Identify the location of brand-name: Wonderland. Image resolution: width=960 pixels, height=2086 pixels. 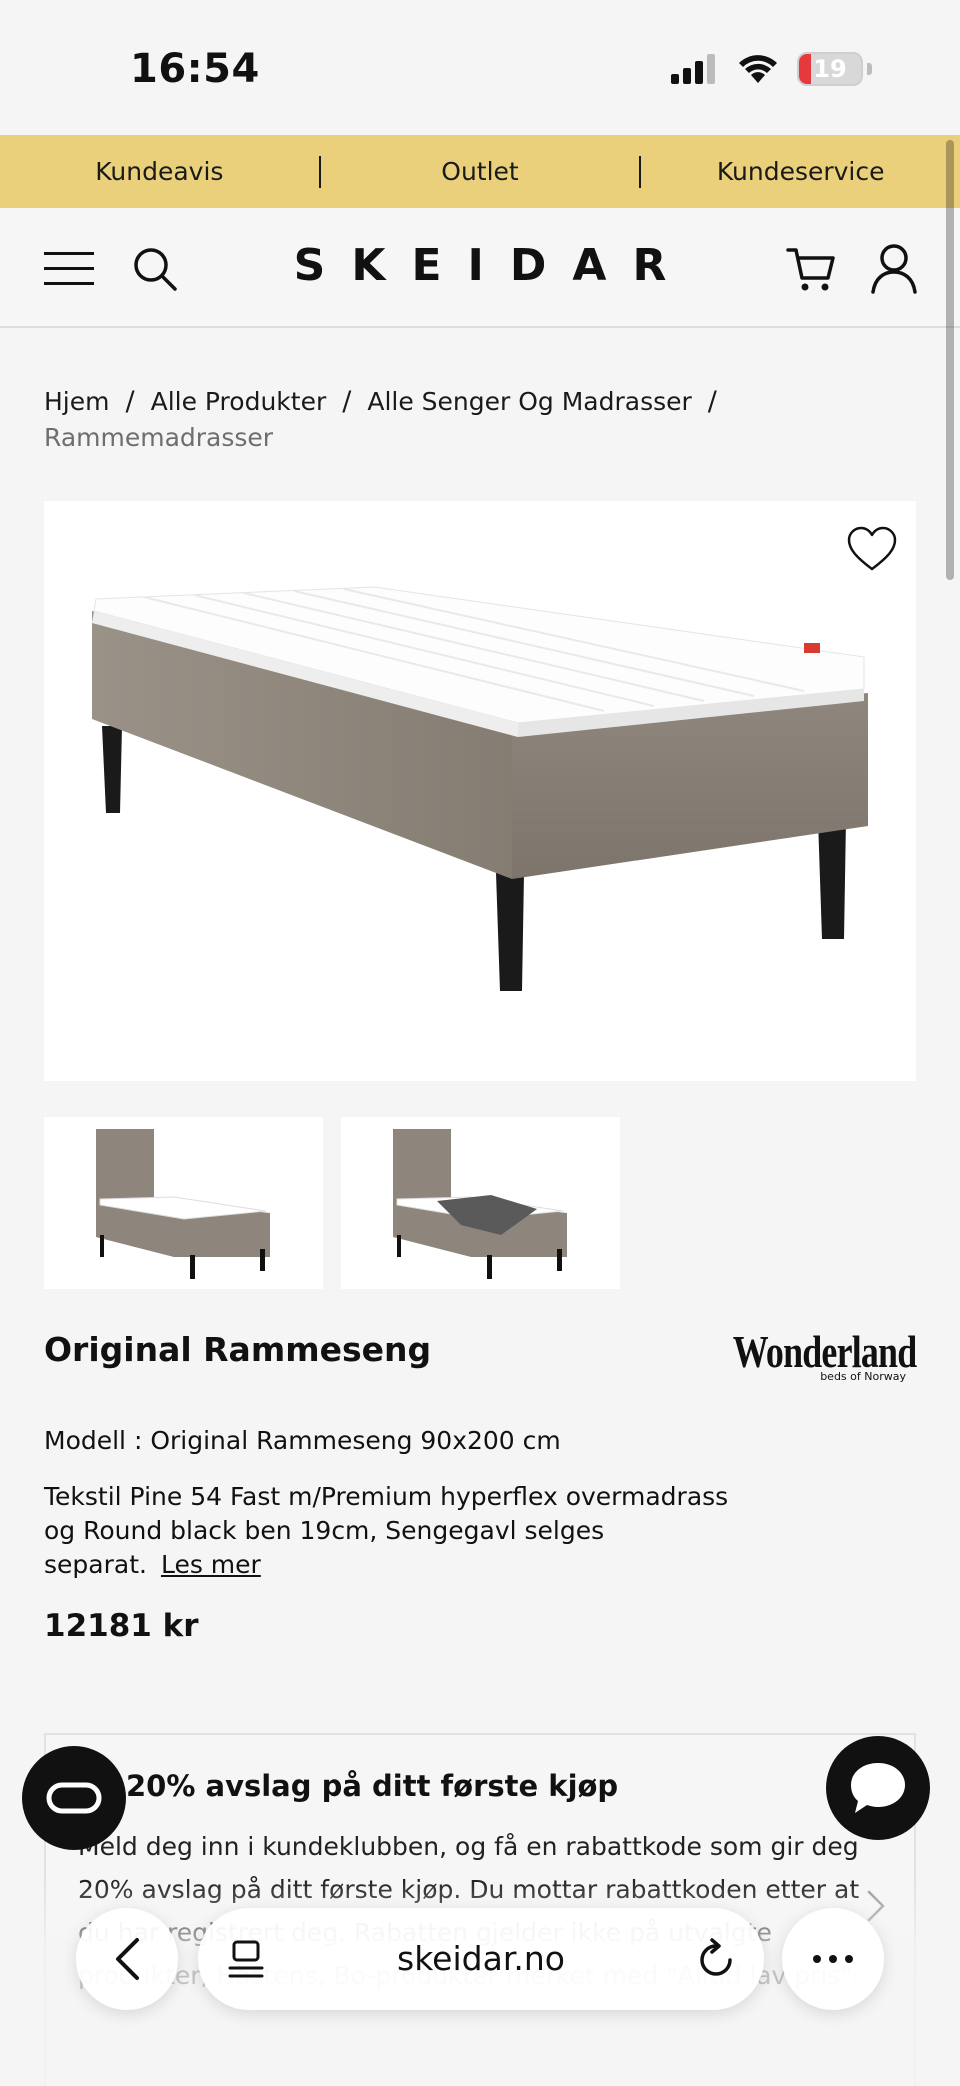
(824, 1351).